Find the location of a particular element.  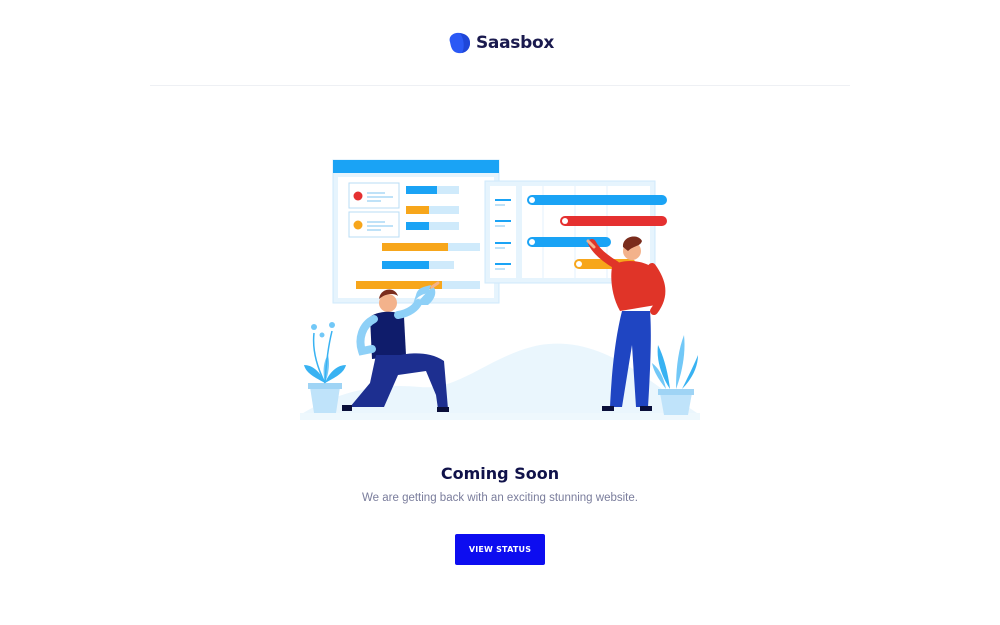

brand-name: Saasbox is located at coordinates (515, 42).